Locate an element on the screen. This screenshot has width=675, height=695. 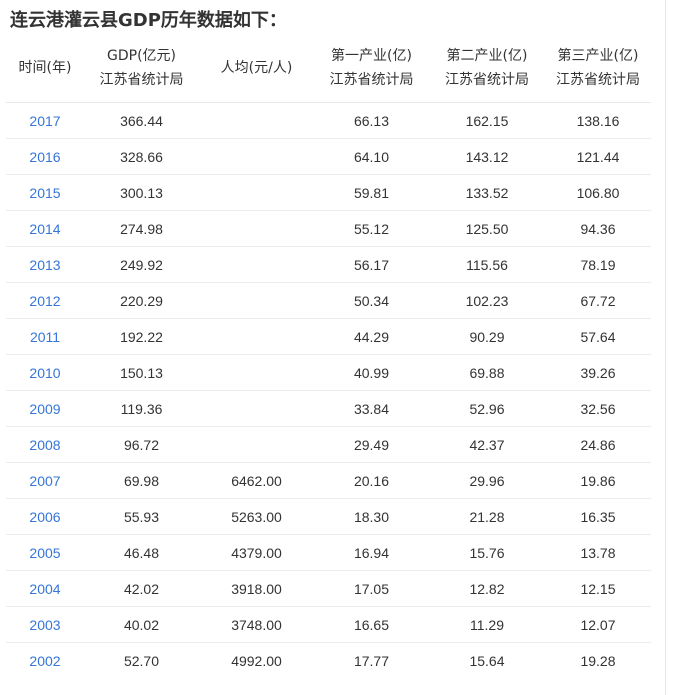
table-row: 2017 366.44 66.13 162.15 138.16 is located at coordinates (328, 120).